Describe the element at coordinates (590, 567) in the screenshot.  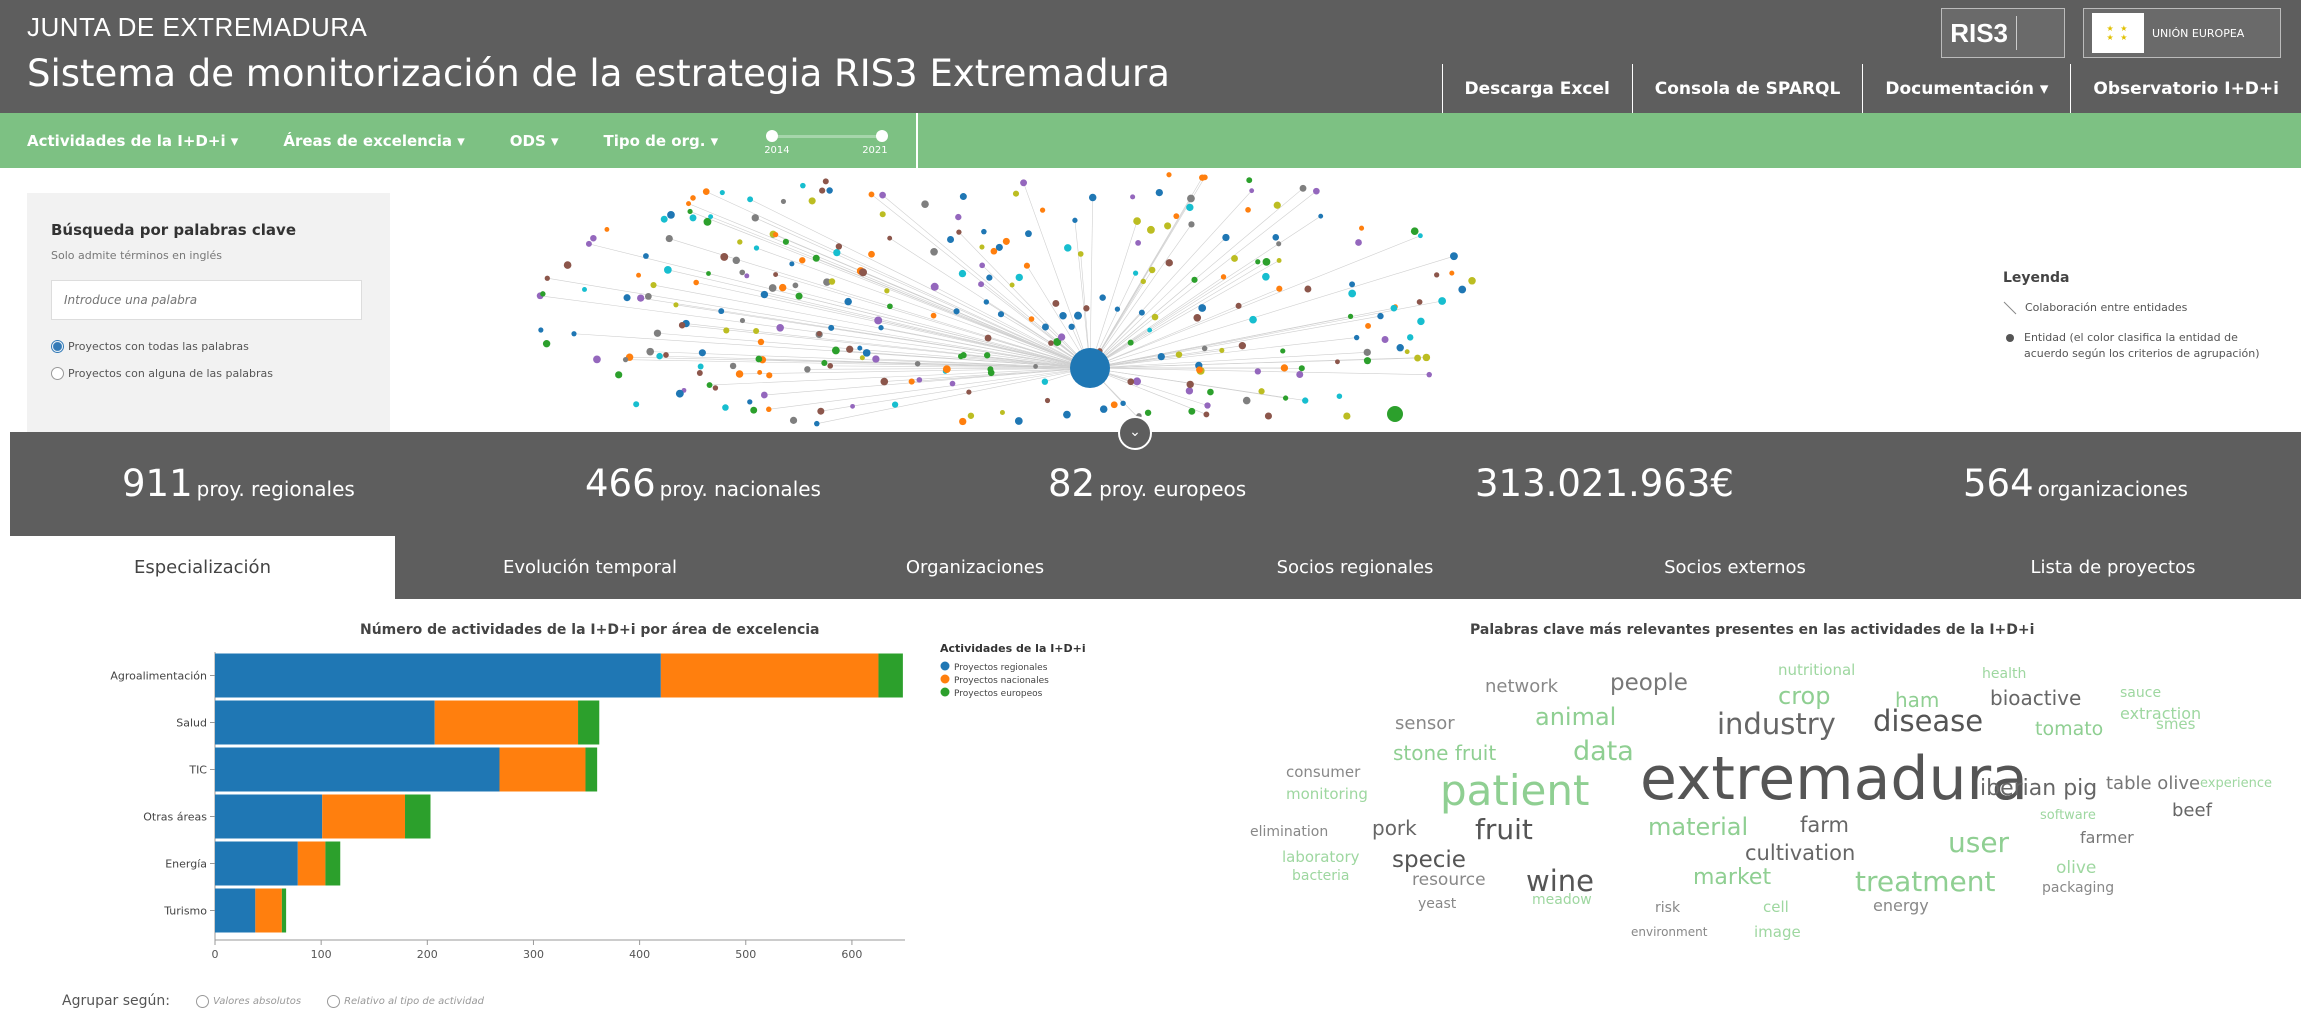
I see `tab-evolucion-temporal: Evolución temporal` at that location.